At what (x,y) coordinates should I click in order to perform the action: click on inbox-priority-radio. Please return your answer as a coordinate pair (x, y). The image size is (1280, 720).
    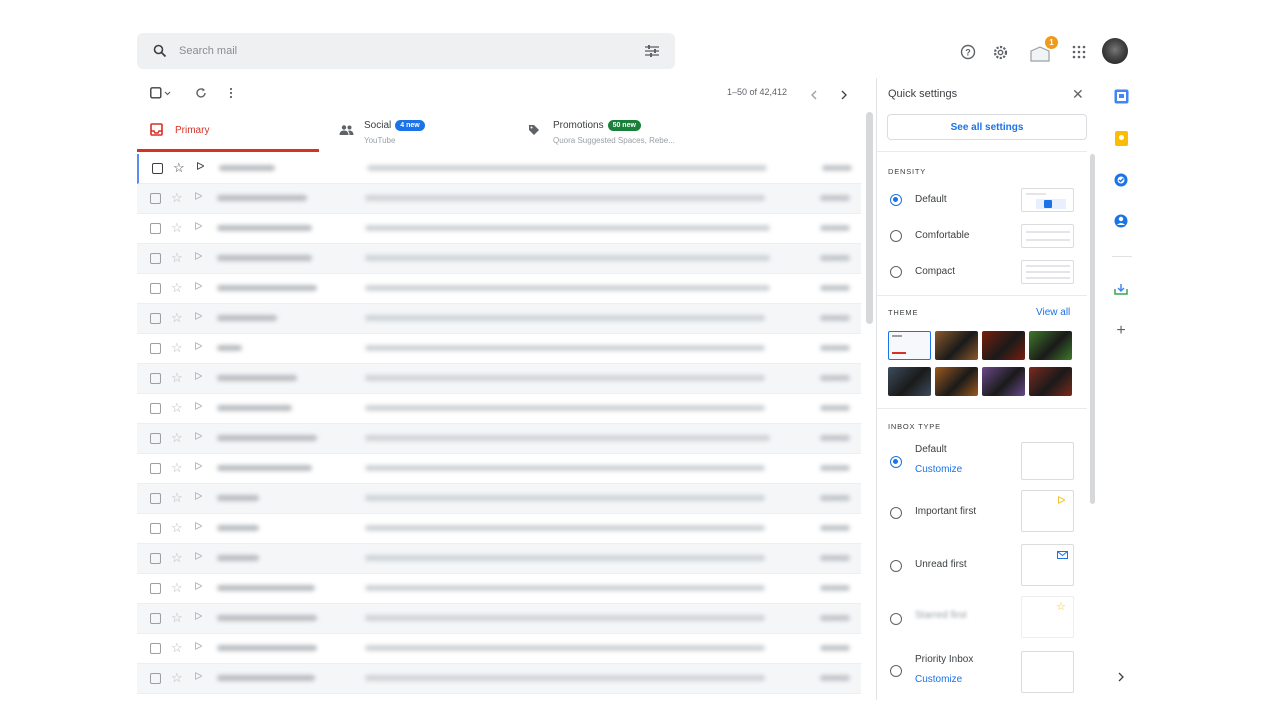
    Looking at the image, I should click on (896, 671).